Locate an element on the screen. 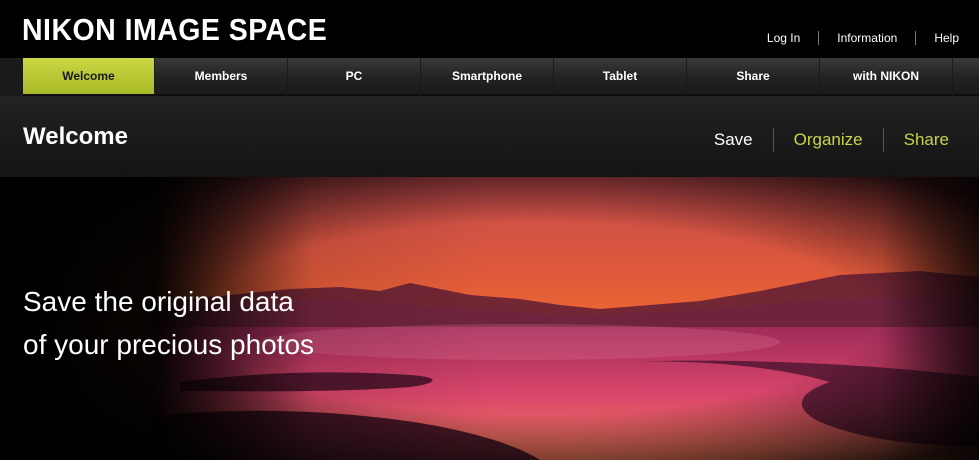  section-link-save: Save is located at coordinates (733, 140).